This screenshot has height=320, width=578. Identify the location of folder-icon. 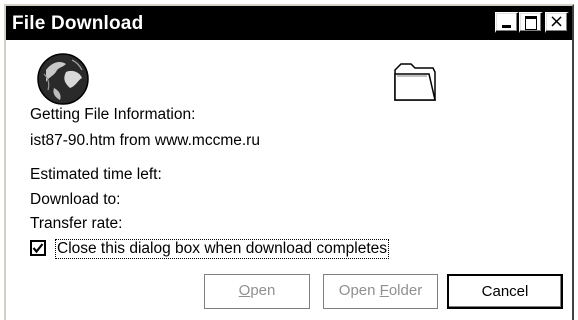
(415, 82).